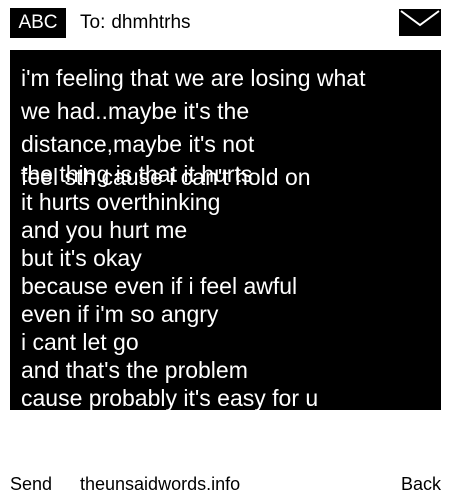 The height and width of the screenshot is (500, 450). Describe the element at coordinates (31, 484) in the screenshot. I see `send-button: Send` at that location.